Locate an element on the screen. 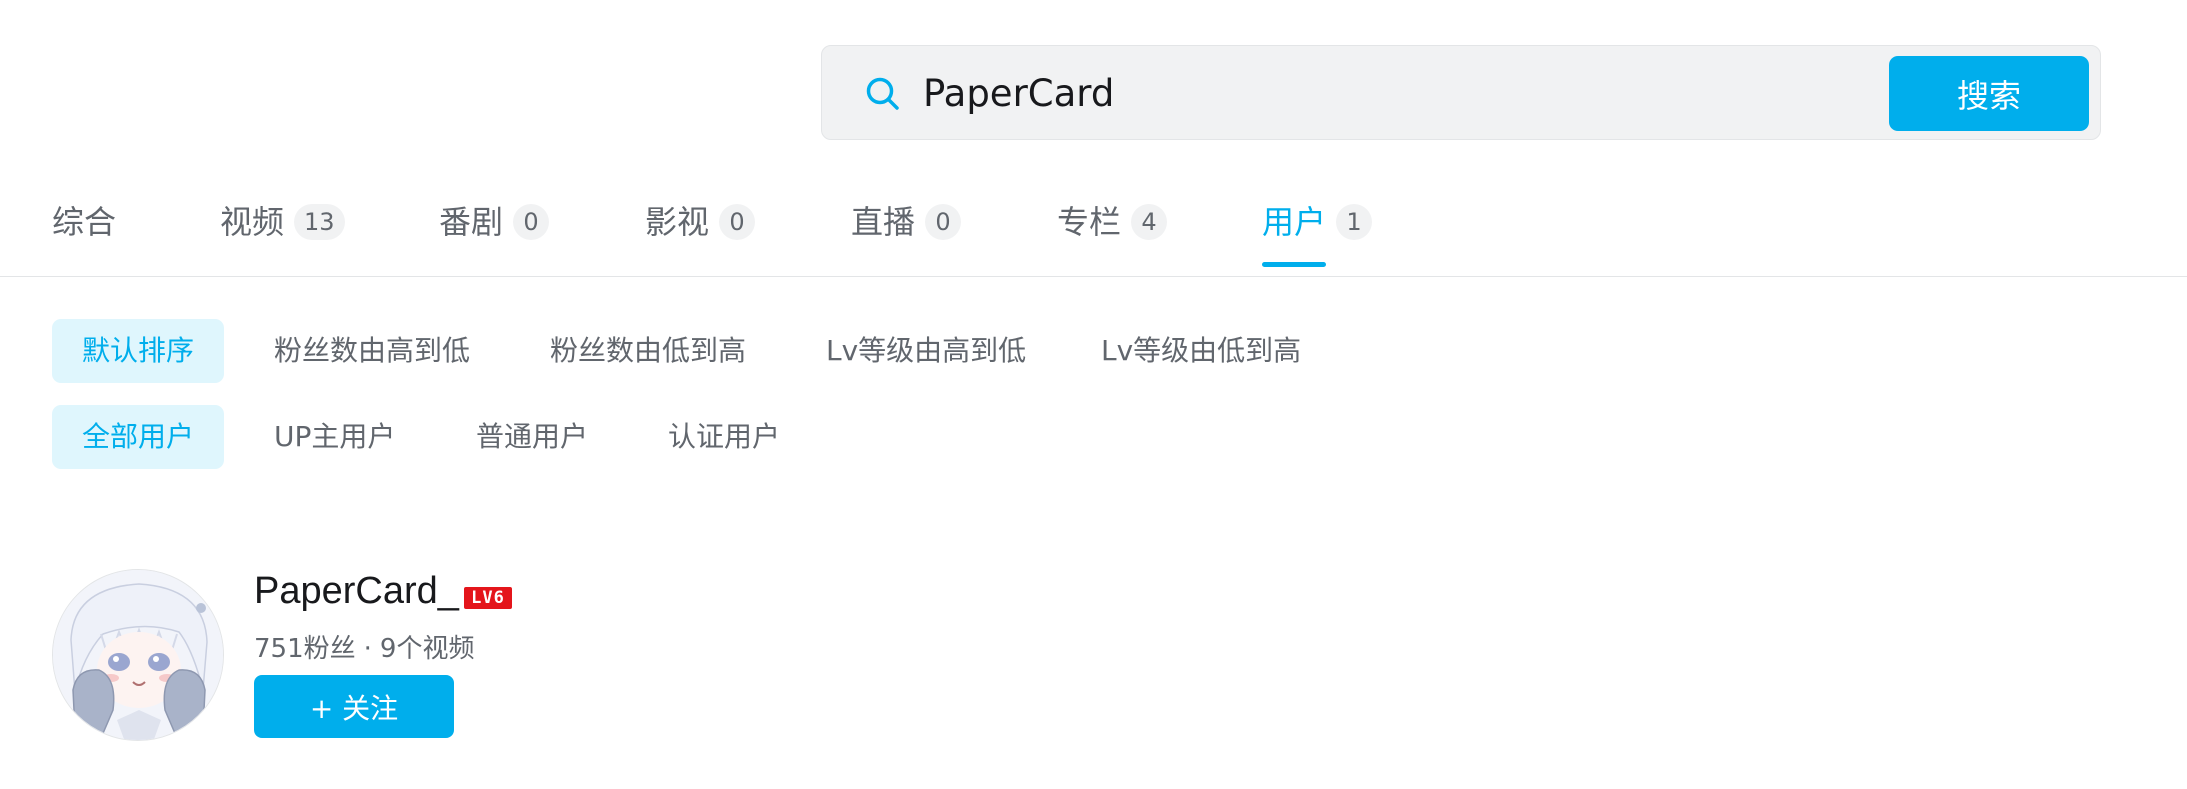 This screenshot has height=789, width=2187. tab-count-badge: 13 is located at coordinates (319, 222).